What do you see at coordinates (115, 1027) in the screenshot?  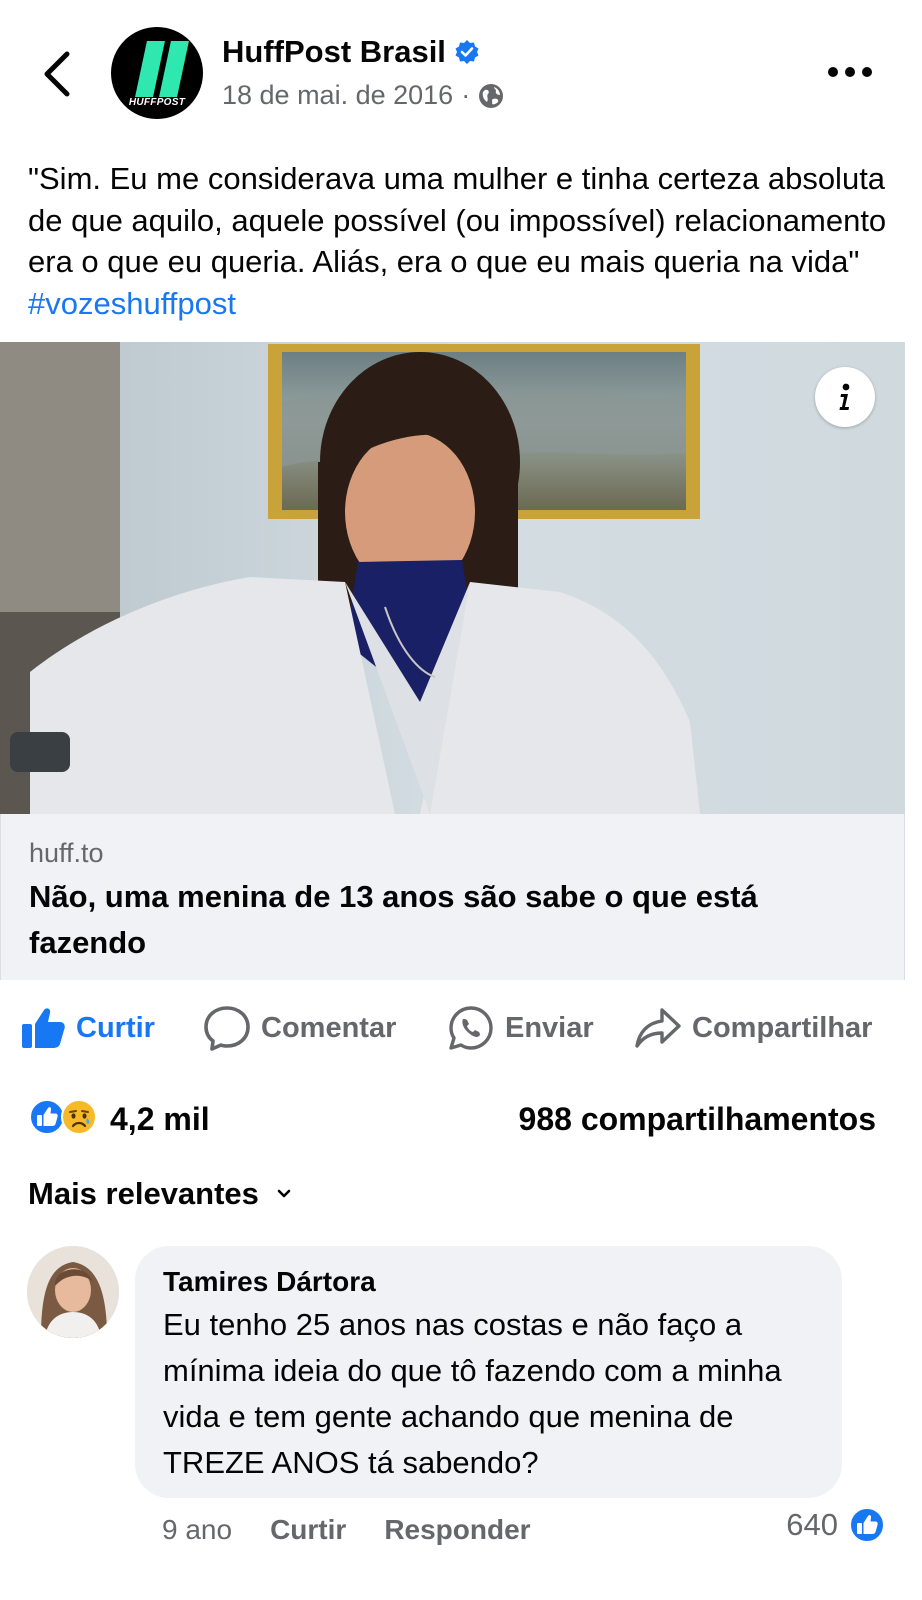 I see `like-label: Curtir` at bounding box center [115, 1027].